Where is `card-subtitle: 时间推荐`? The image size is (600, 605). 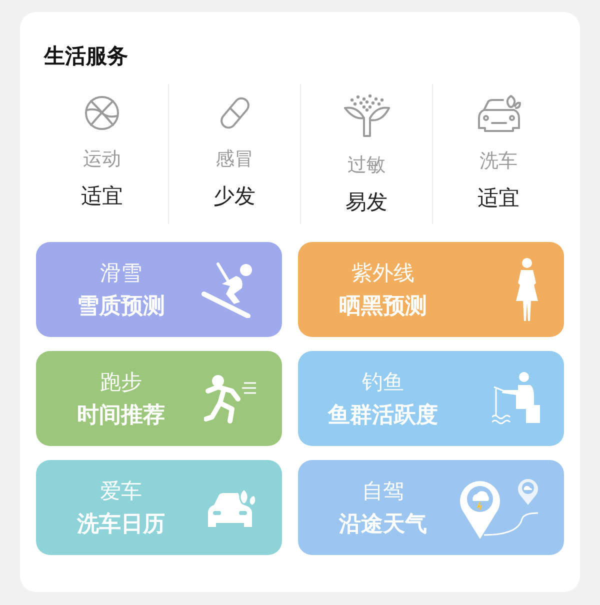 card-subtitle: 时间推荐 is located at coordinates (121, 416).